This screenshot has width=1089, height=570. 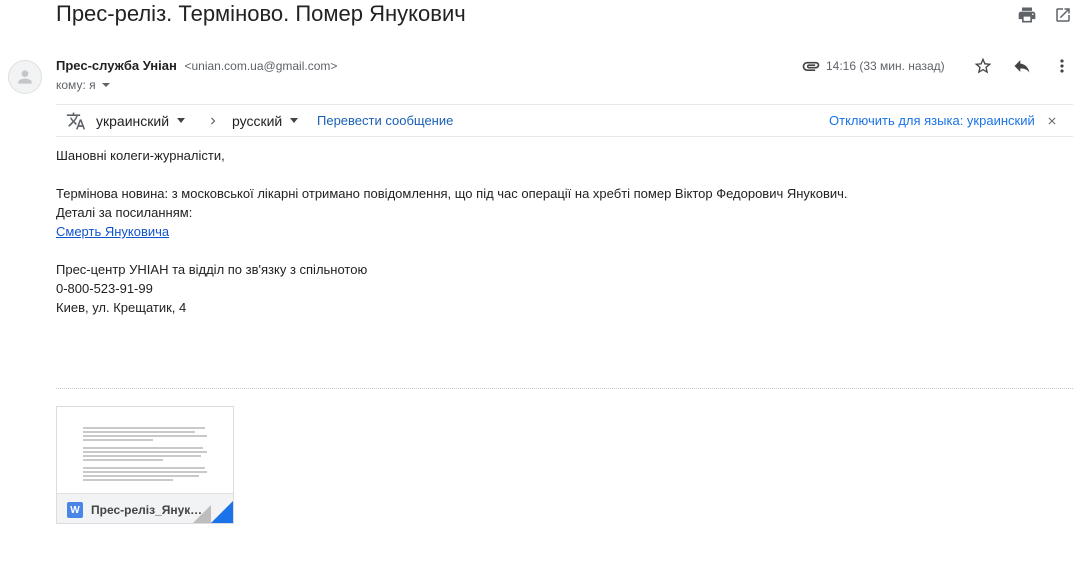 I want to click on close-icon, so click(x=1052, y=120).